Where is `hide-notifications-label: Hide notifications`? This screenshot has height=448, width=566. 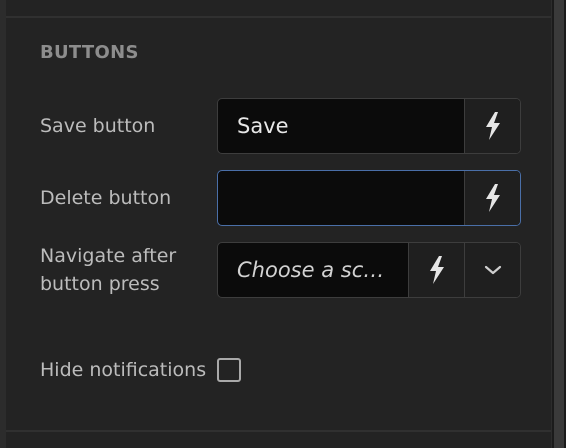
hide-notifications-label: Hide notifications is located at coordinates (123, 370).